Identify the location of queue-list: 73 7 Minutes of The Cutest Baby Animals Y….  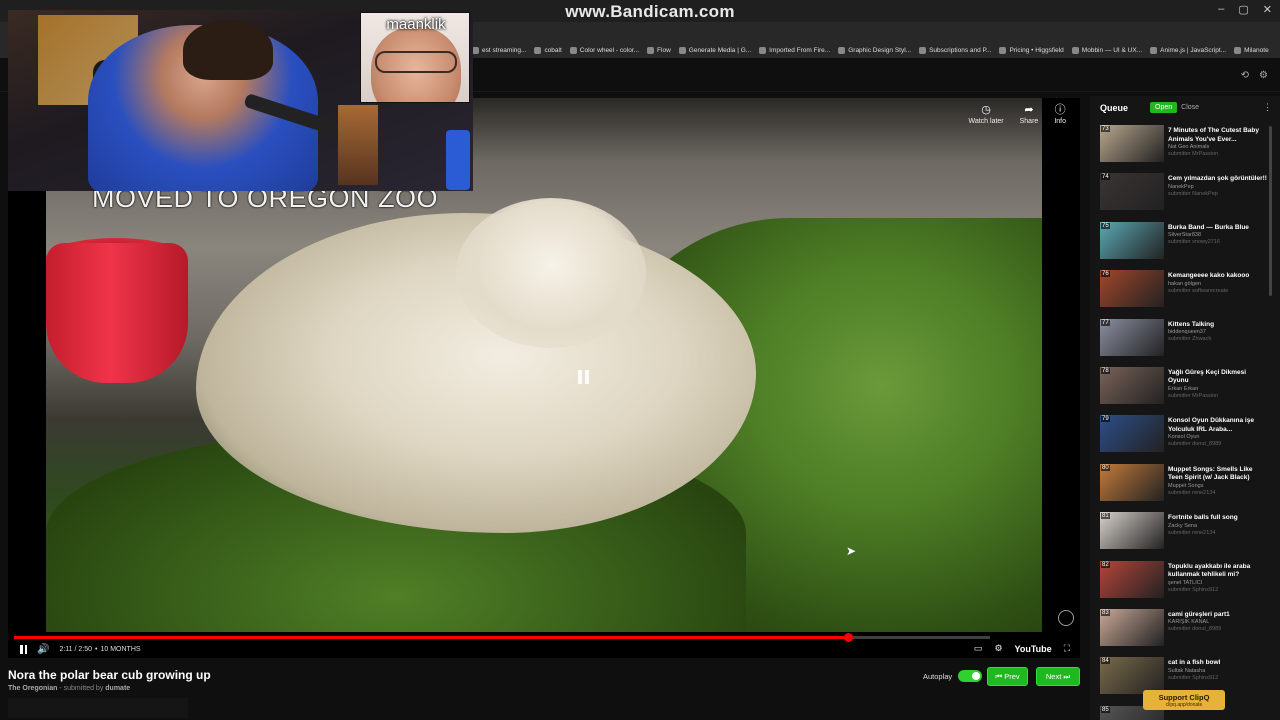
(1184, 422).